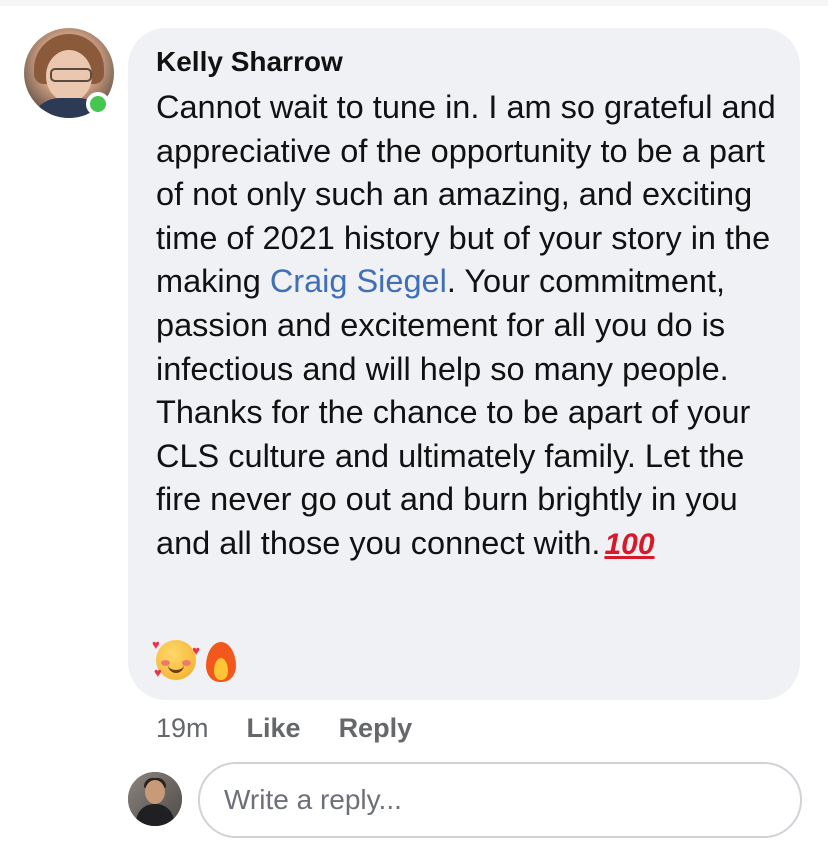 The height and width of the screenshot is (860, 828). Describe the element at coordinates (221, 660) in the screenshot. I see `fire-icon` at that location.